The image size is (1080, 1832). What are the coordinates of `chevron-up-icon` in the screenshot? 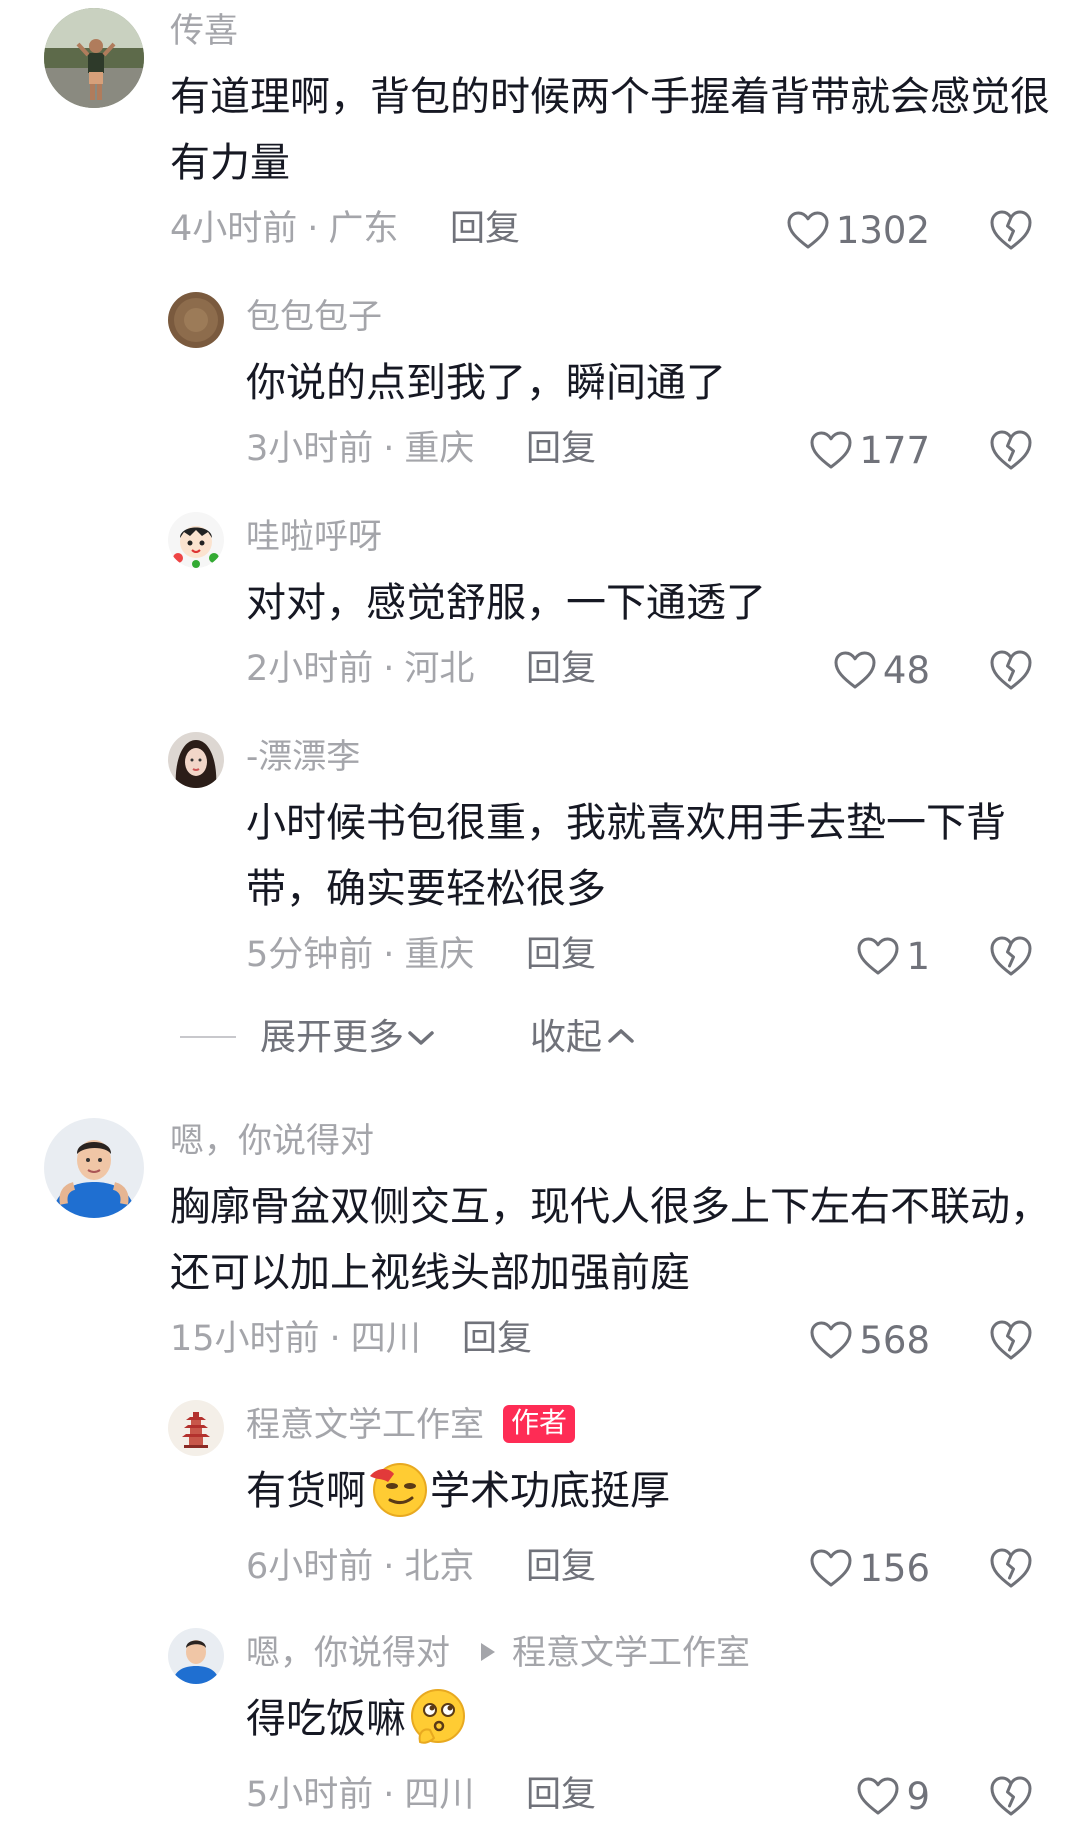 It's located at (621, 1036).